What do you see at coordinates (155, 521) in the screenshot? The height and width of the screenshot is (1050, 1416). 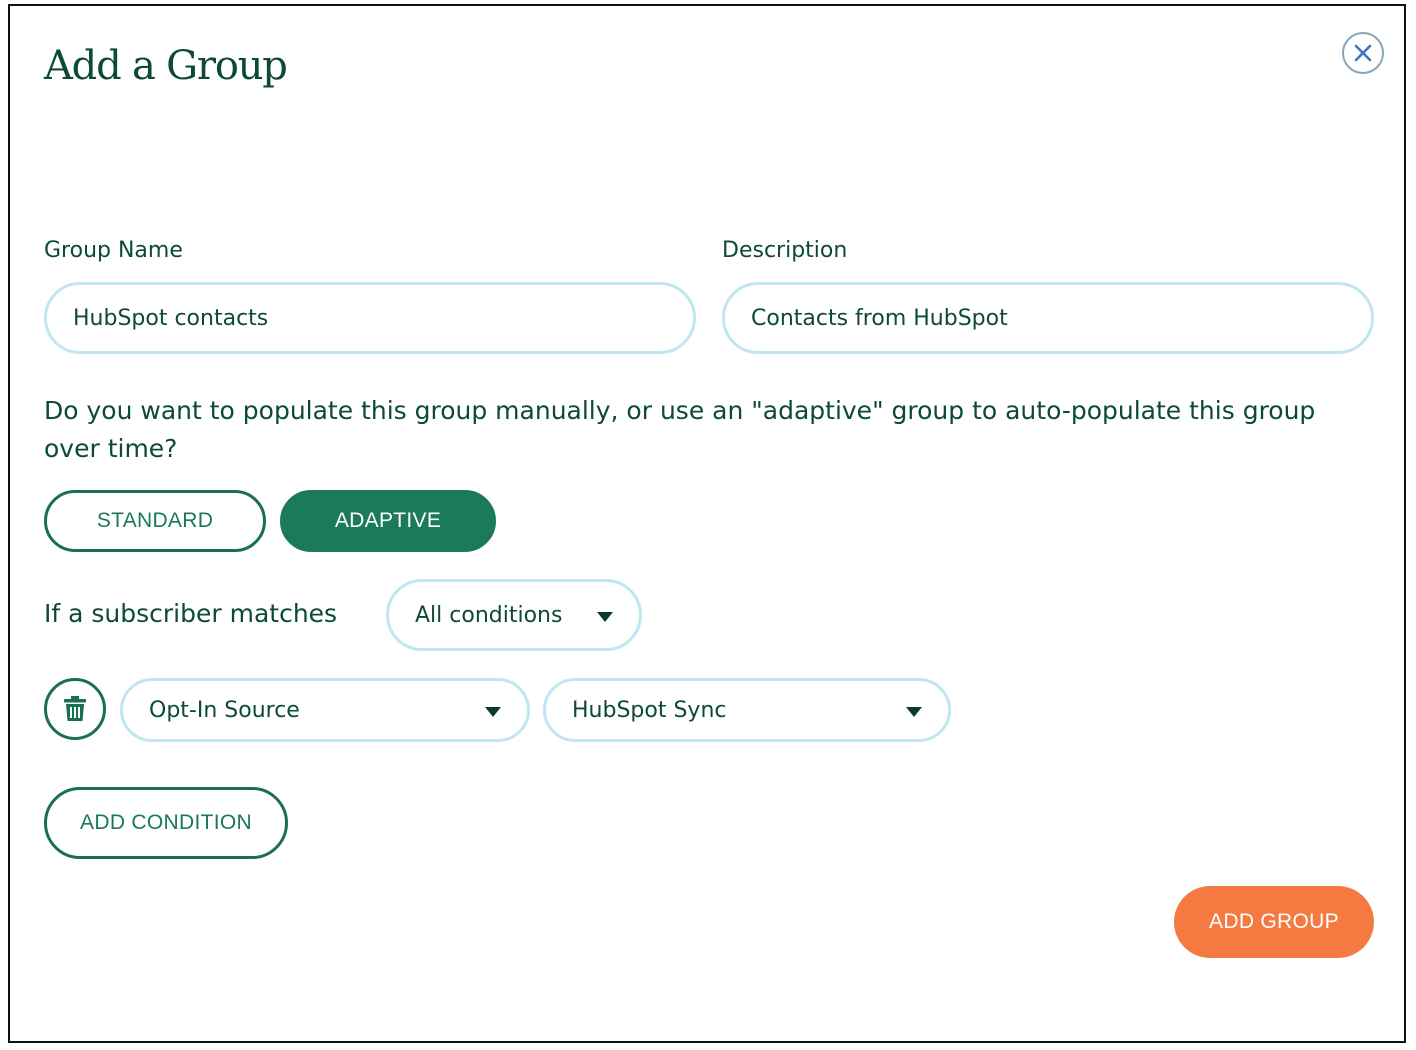 I see `standard-button: STANDARD` at bounding box center [155, 521].